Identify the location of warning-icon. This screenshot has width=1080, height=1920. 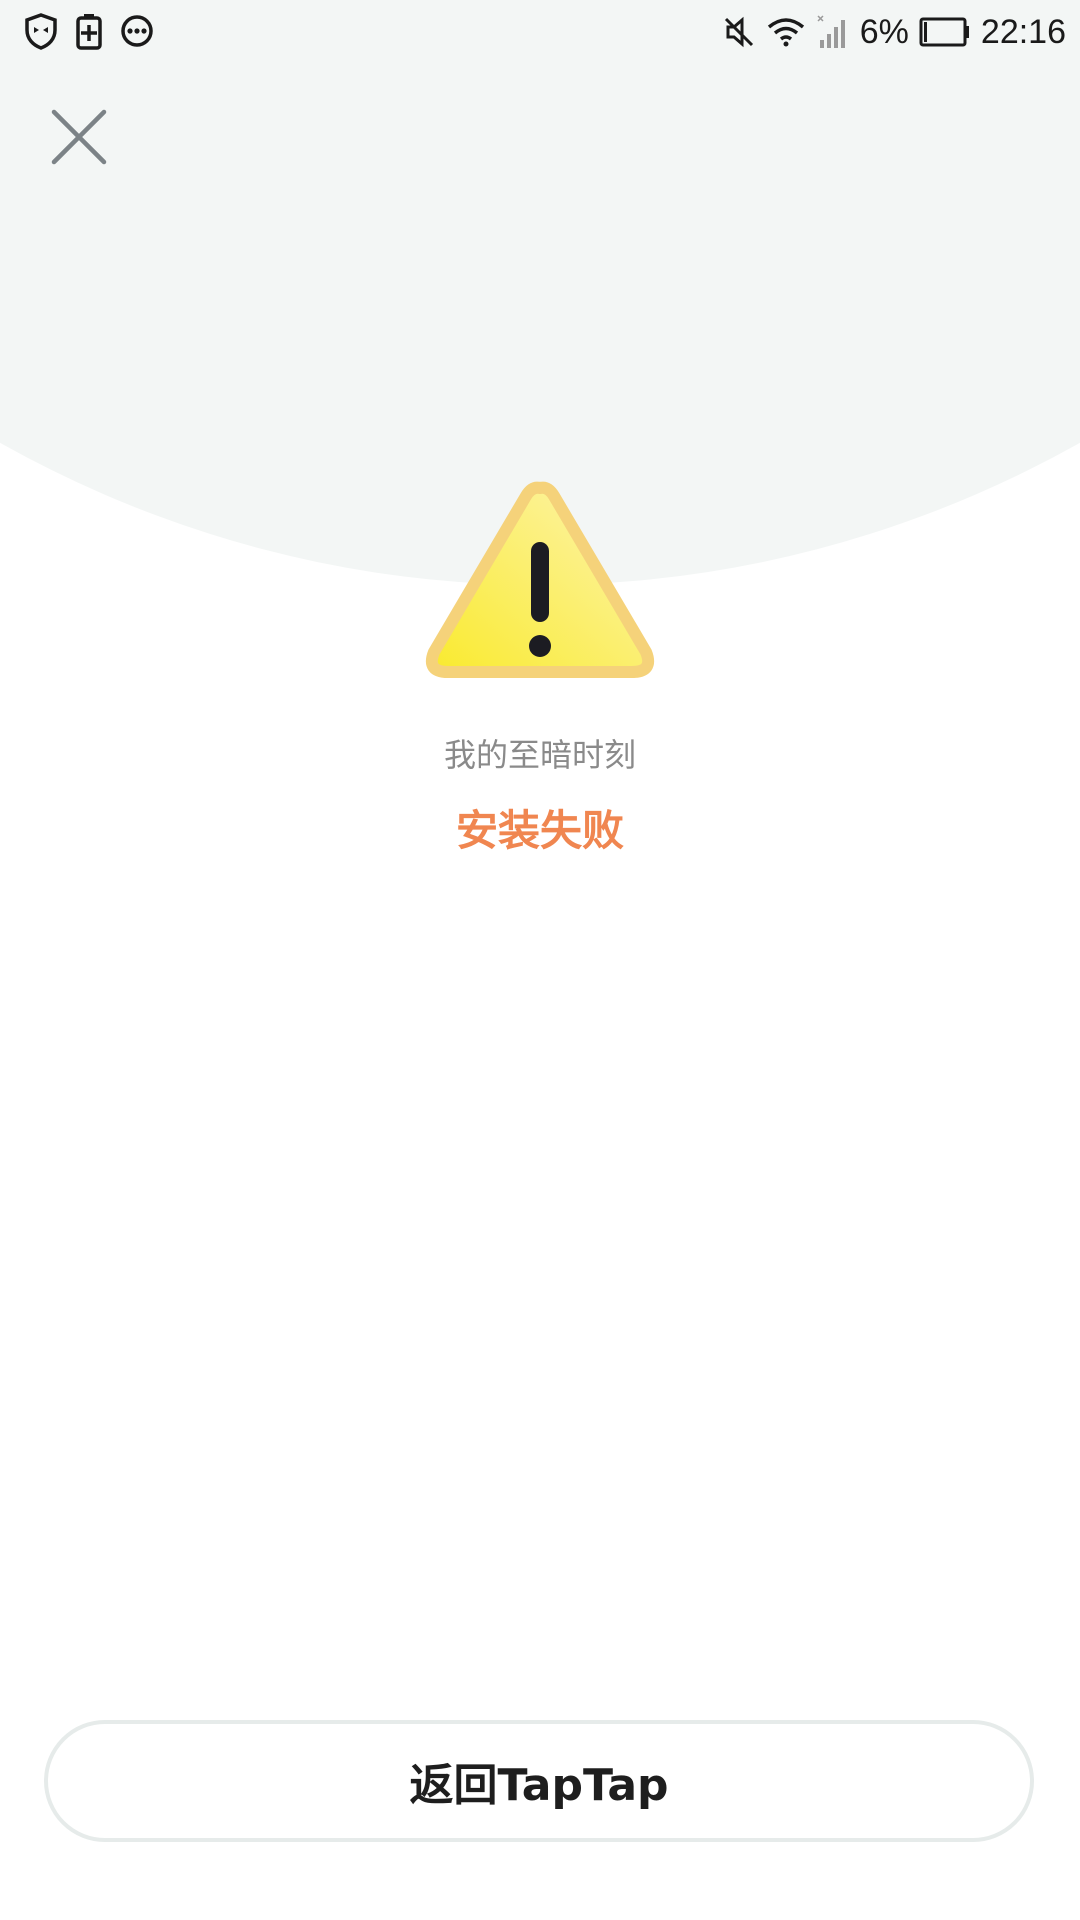
(540, 579).